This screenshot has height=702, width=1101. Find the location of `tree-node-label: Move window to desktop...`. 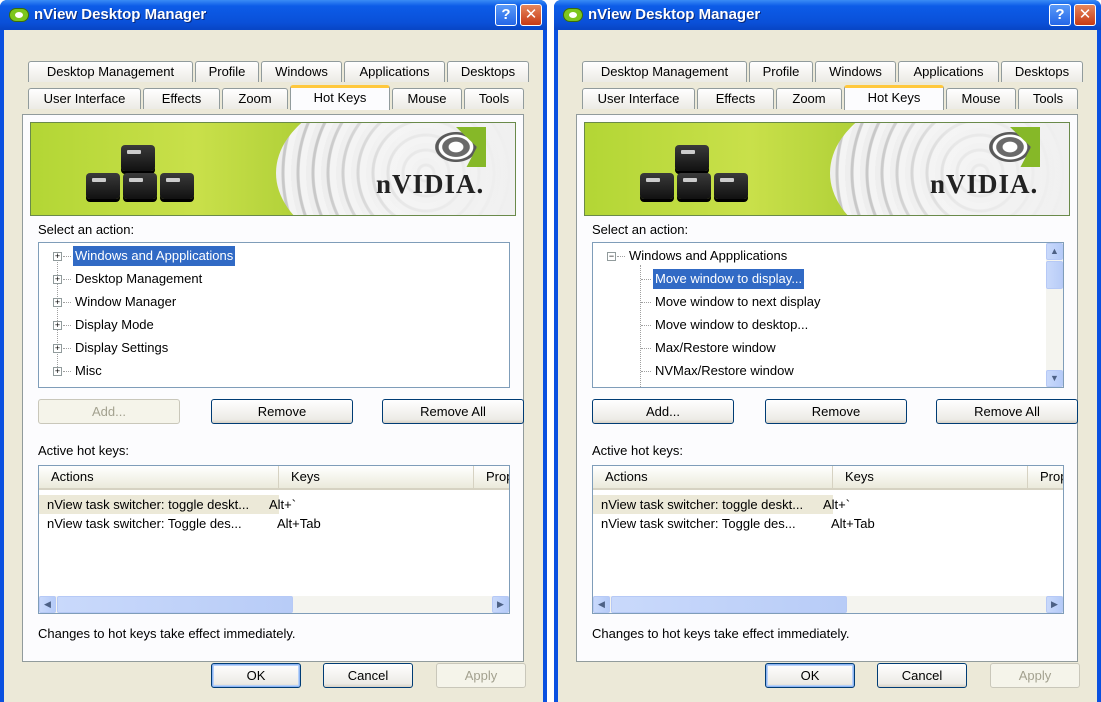

tree-node-label: Move window to desktop... is located at coordinates (731, 325).